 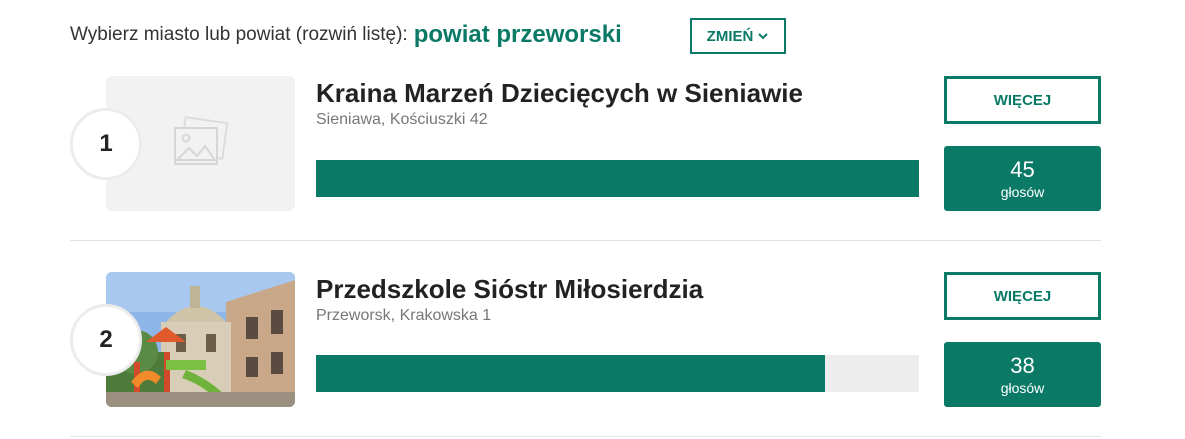 I want to click on vote-count-box: 45 głosów, so click(x=1022, y=178).